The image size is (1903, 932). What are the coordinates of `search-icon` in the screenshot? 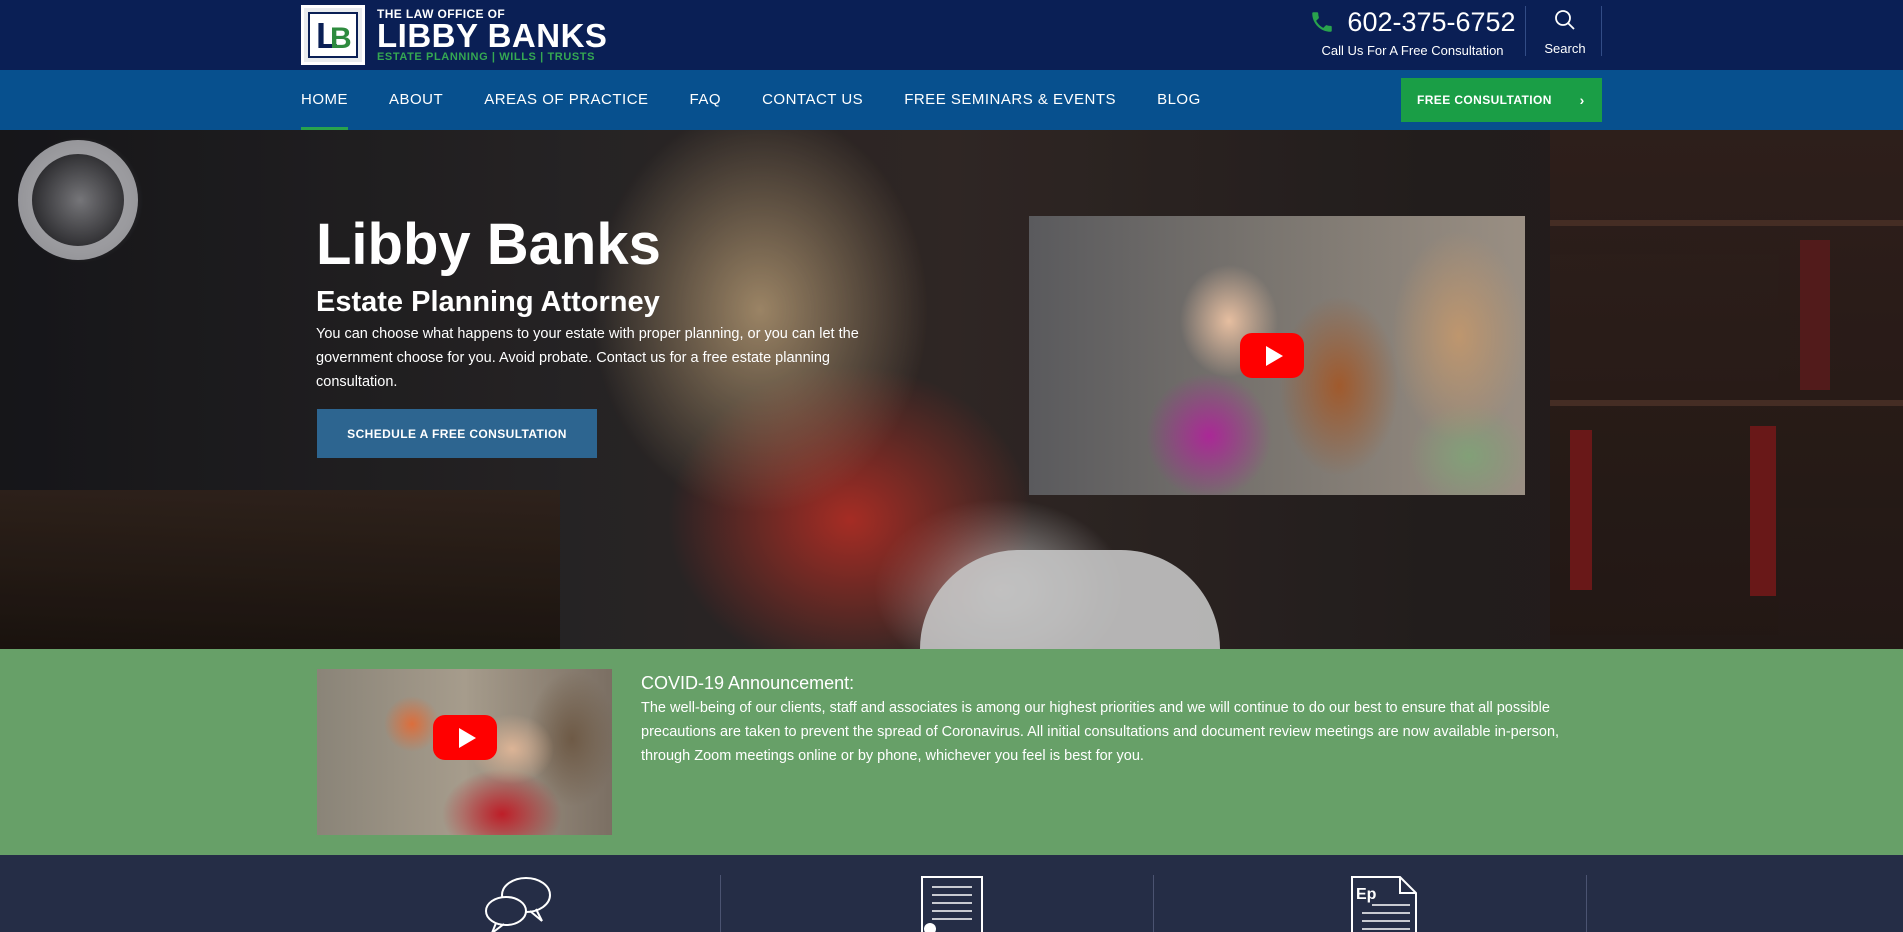 It's located at (1565, 20).